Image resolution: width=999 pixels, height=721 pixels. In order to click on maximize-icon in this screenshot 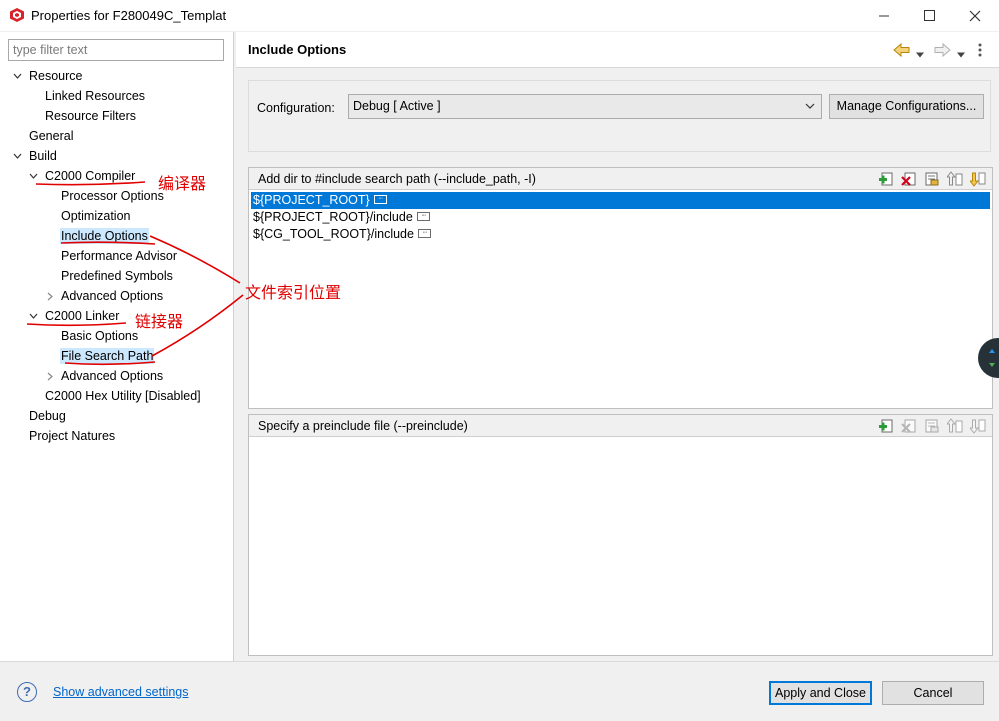, I will do `click(929, 15)`.